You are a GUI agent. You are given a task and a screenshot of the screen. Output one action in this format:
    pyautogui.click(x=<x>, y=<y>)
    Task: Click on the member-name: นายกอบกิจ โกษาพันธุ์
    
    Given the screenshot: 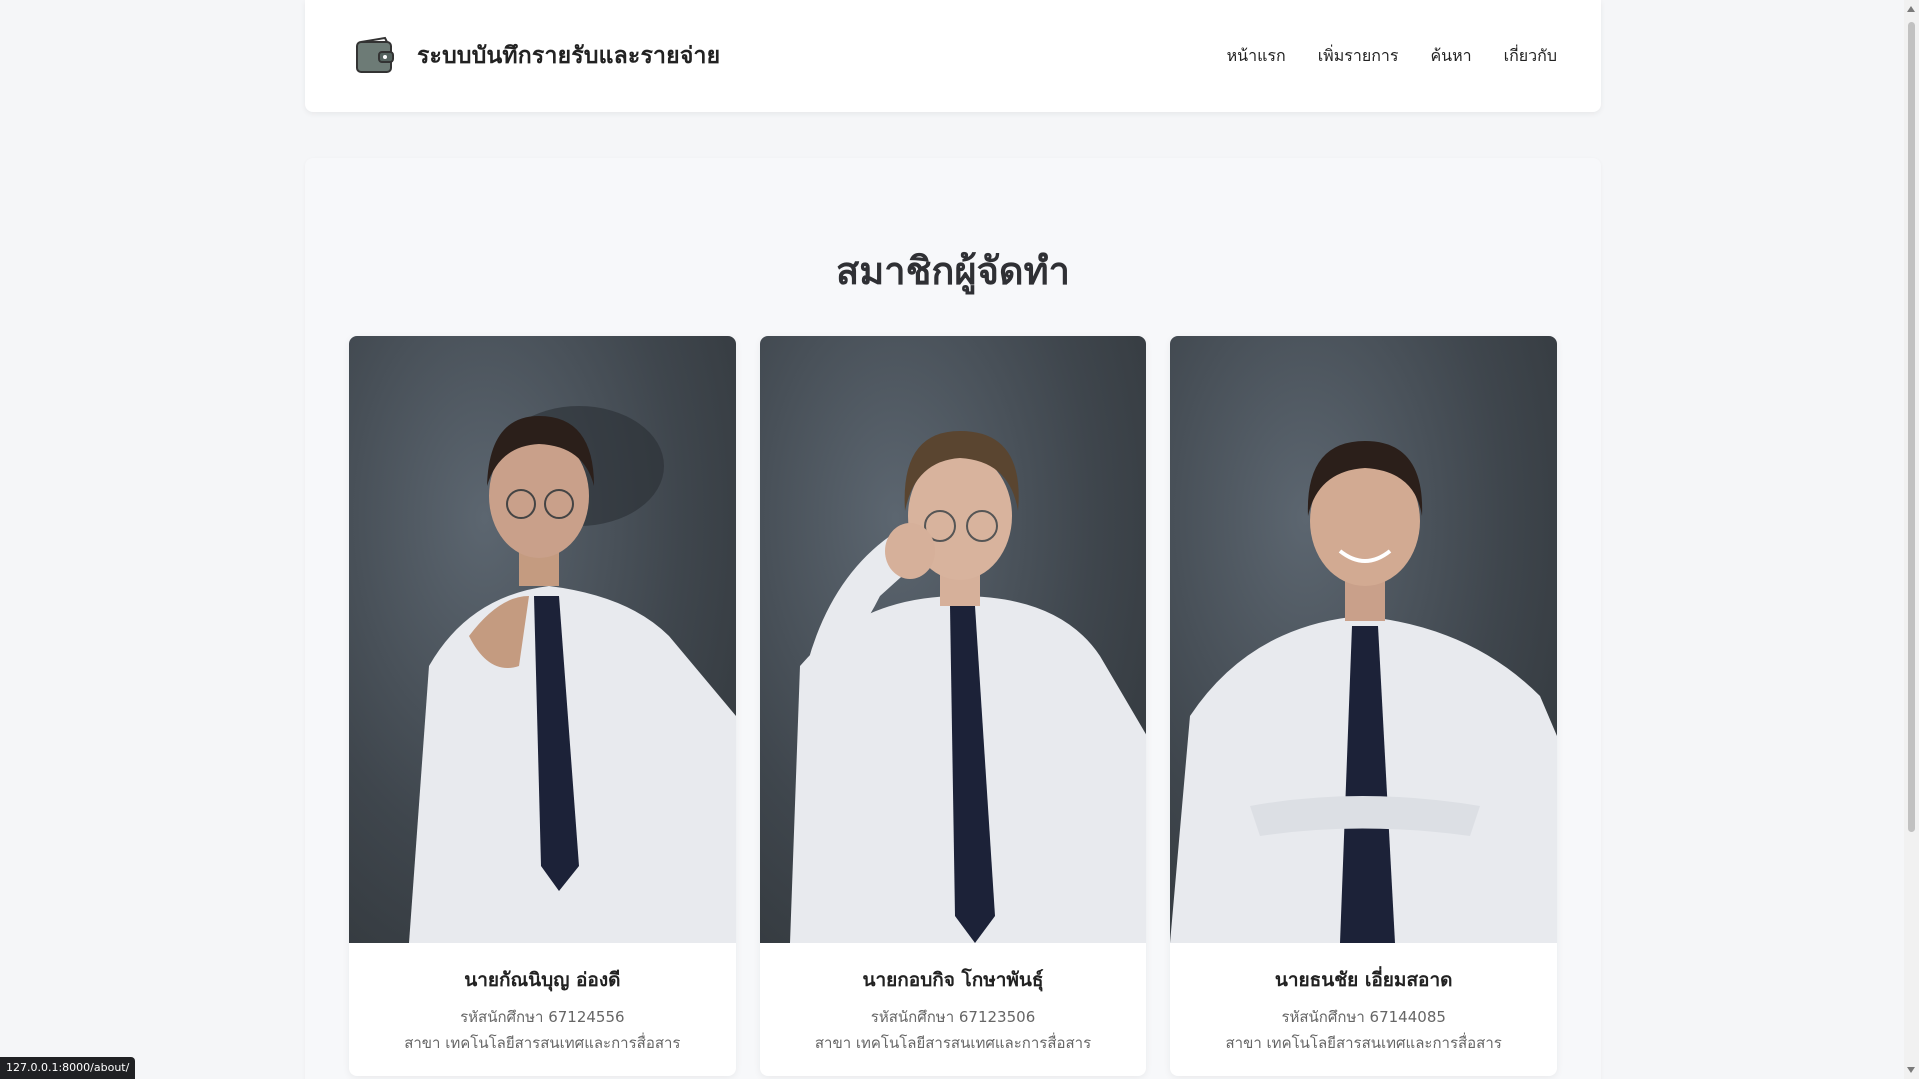 What is the action you would take?
    pyautogui.click(x=953, y=980)
    